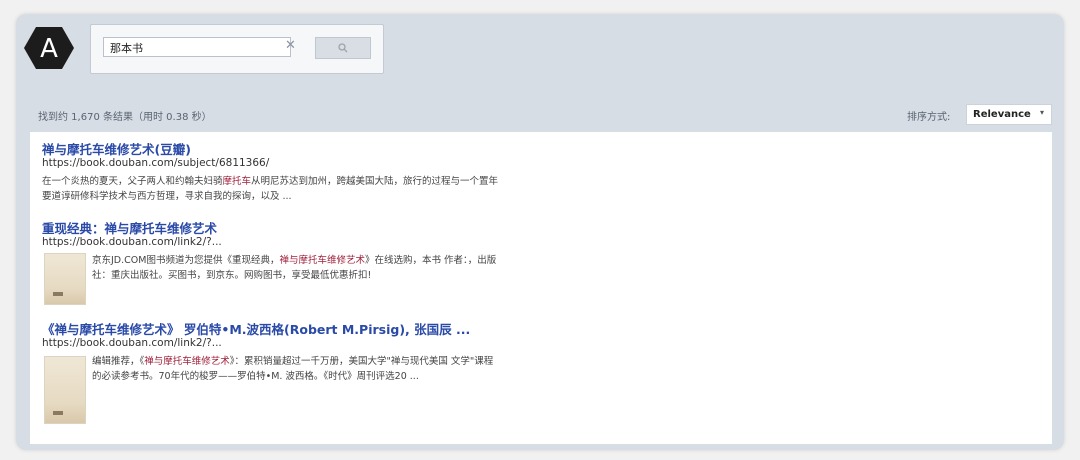 The width and height of the screenshot is (1080, 460). I want to click on logo: A, so click(49, 48).